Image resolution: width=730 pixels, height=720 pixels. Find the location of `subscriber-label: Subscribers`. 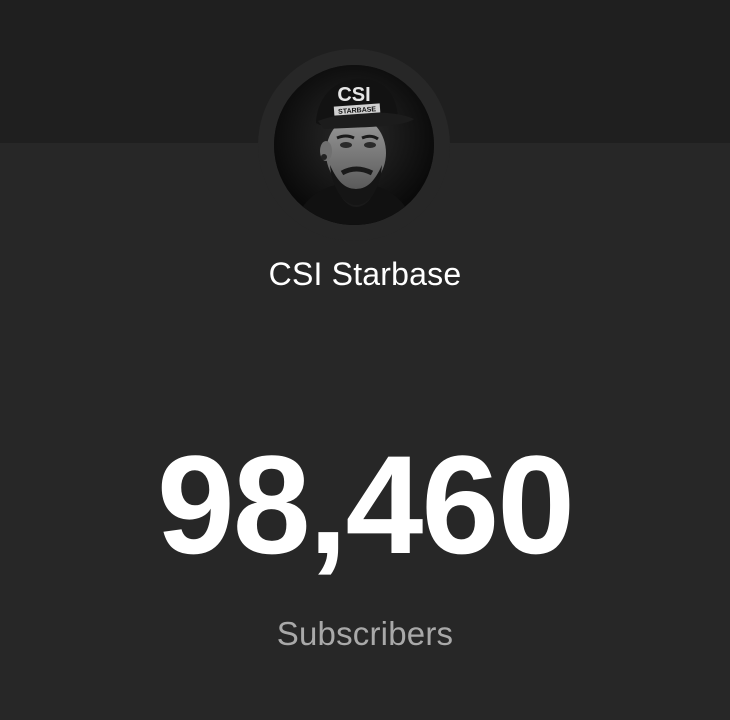

subscriber-label: Subscribers is located at coordinates (365, 633).